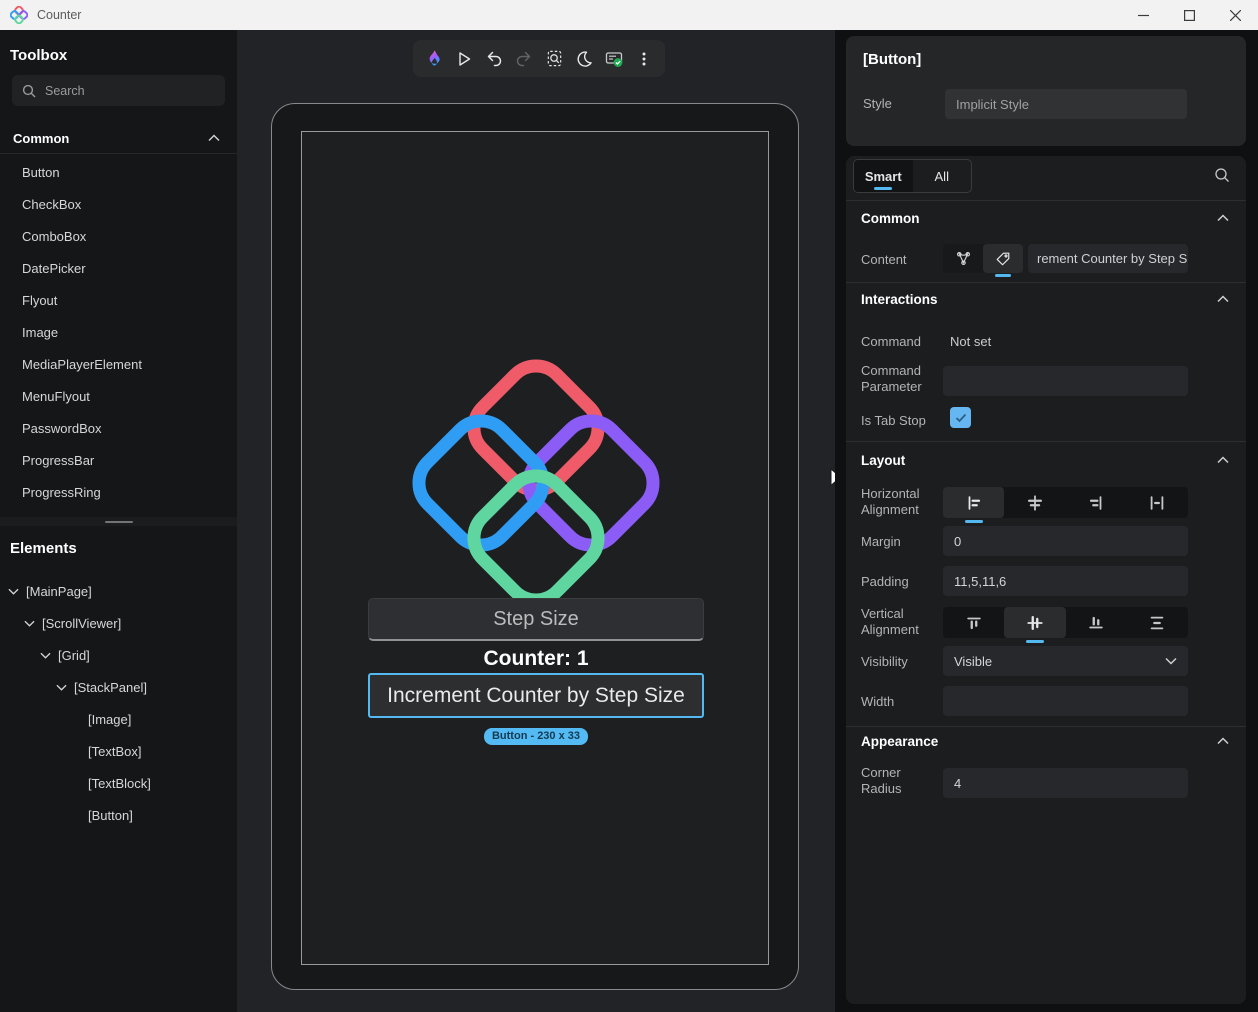 This screenshot has height=1012, width=1258. Describe the element at coordinates (59, 15) in the screenshot. I see `window-title: Counter` at that location.